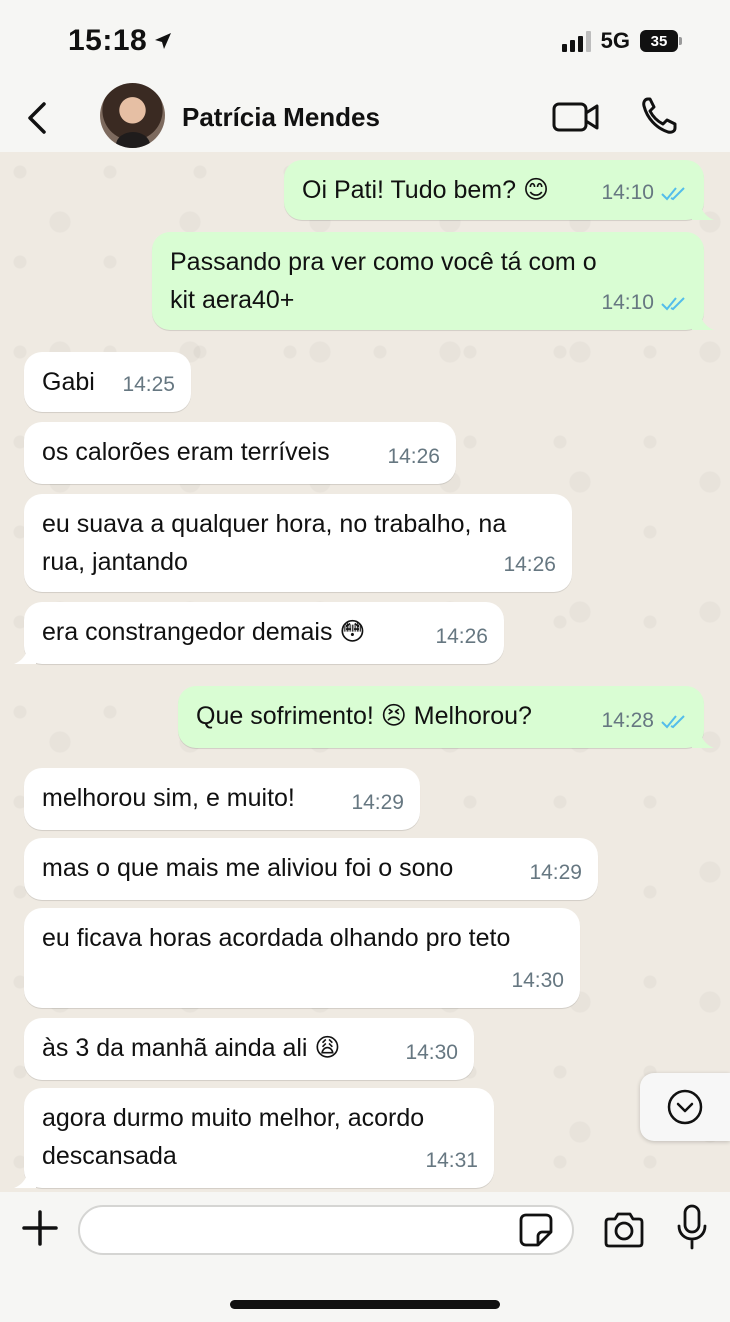  I want to click on camera-icon, so click(624, 1230).